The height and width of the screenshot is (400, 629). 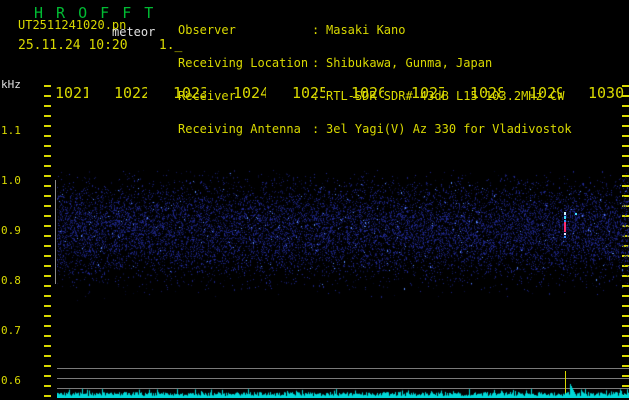 What do you see at coordinates (11, 180) in the screenshot?
I see `freq-tick-label: 1.0` at bounding box center [11, 180].